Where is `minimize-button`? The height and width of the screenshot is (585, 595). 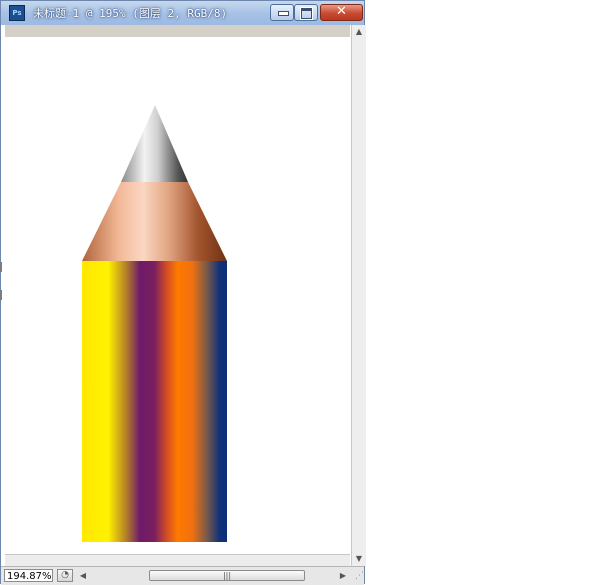
minimize-button is located at coordinates (282, 12).